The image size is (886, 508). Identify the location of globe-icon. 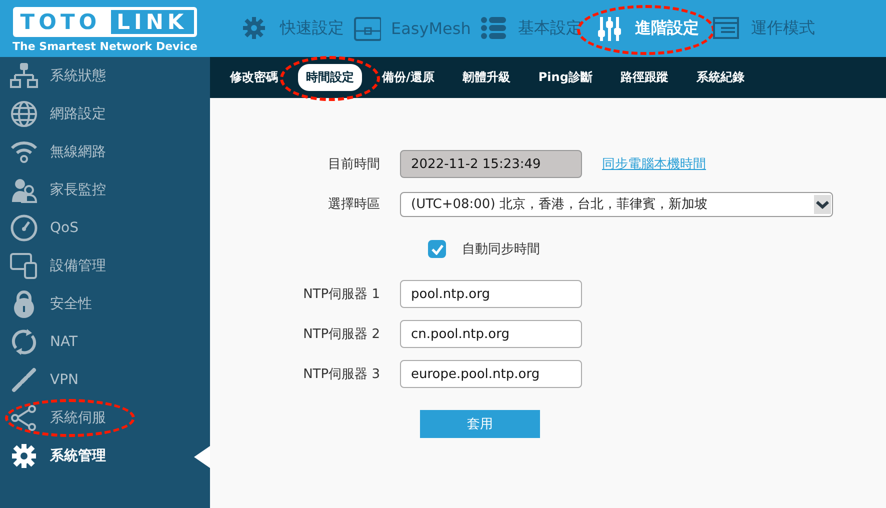
(24, 114).